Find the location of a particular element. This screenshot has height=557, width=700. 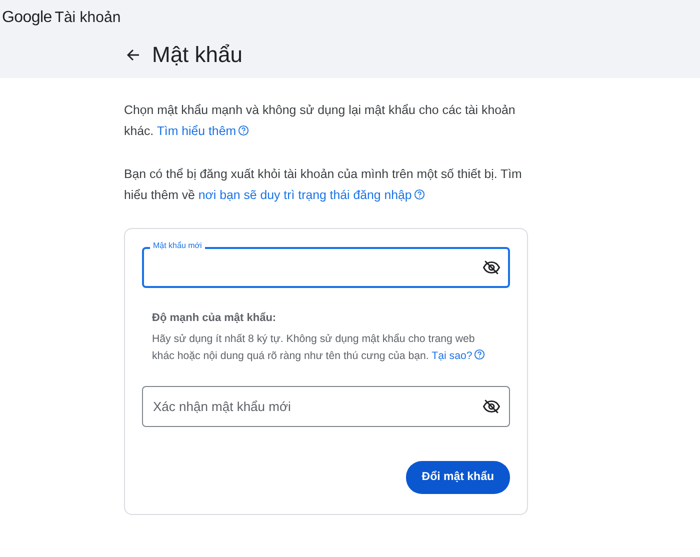

learn-more-link: nơi bạn sẽ duy trì trạng thái đăng nhập is located at coordinates (305, 195).